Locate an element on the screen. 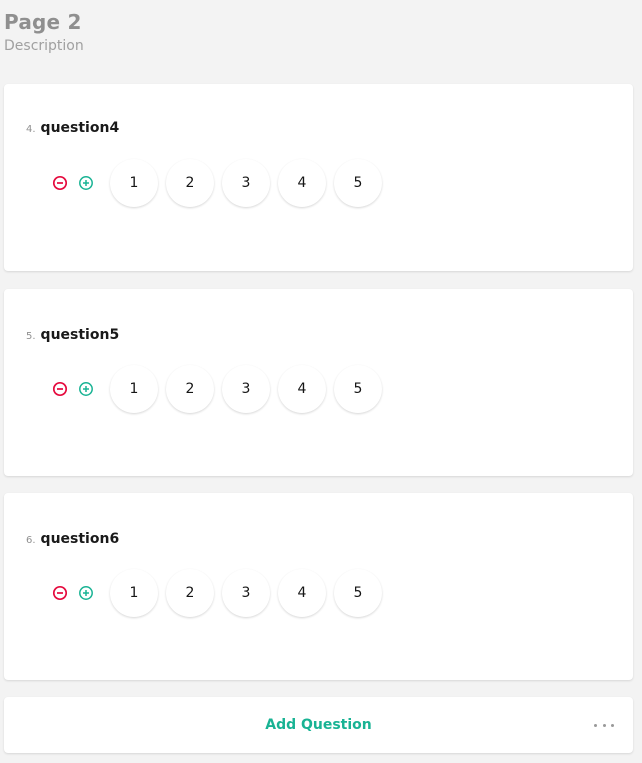 This screenshot has height=763, width=642. add-question-bar: Add Question is located at coordinates (318, 725).